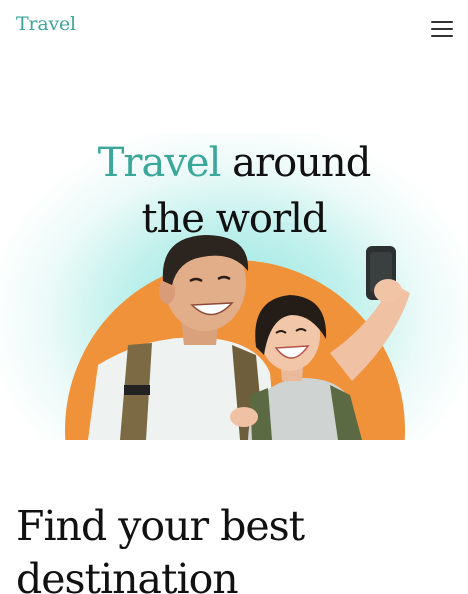  I want to click on hero-title-highlight: Travel, so click(159, 163).